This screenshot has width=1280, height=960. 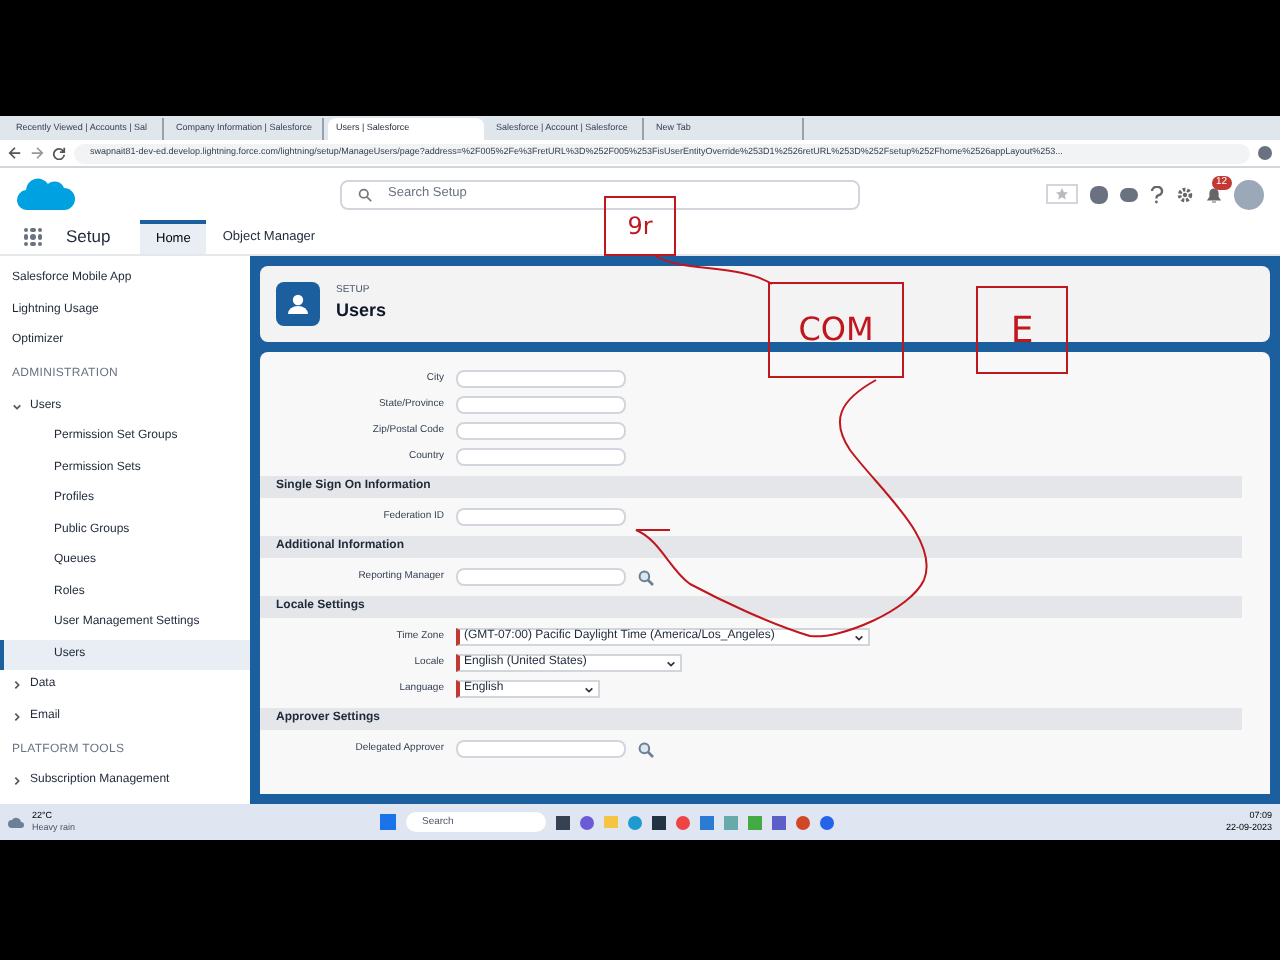 I want to click on cloud-logo, so click(x=46, y=194).